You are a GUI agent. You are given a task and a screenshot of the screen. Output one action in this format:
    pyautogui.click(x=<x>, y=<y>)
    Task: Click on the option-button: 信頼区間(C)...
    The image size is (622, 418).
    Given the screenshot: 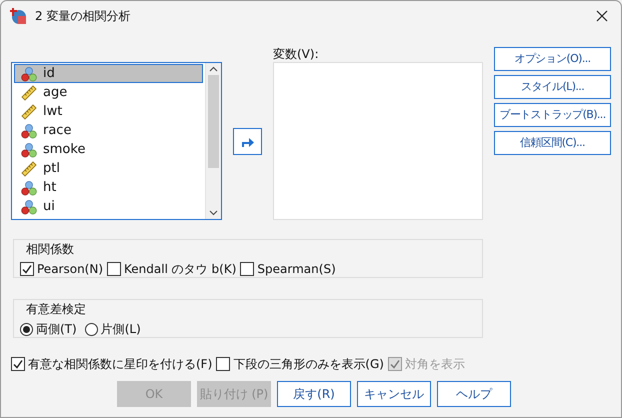 What is the action you would take?
    pyautogui.click(x=552, y=143)
    